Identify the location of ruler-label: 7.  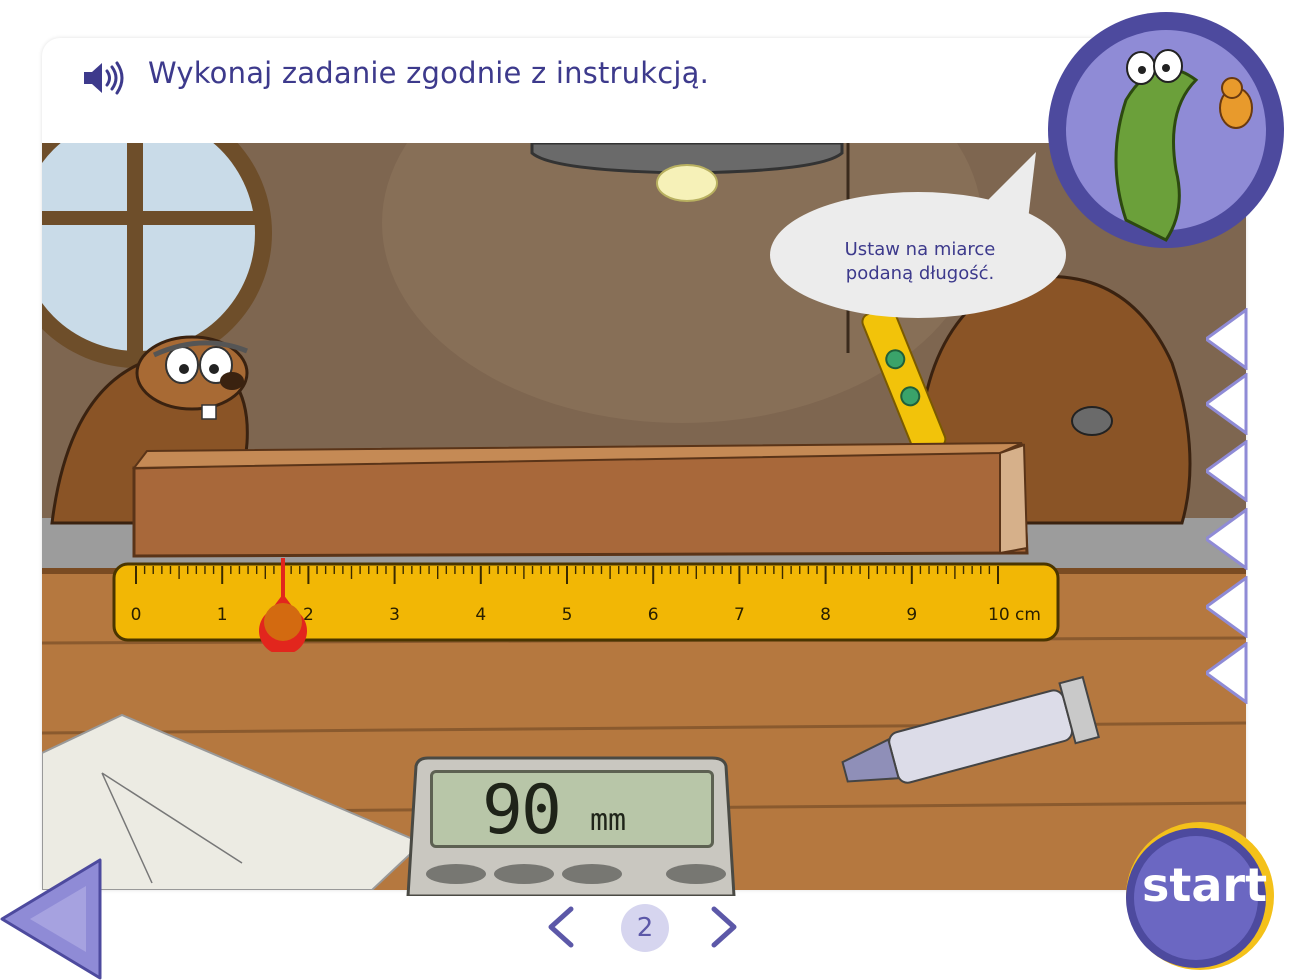
(739, 615).